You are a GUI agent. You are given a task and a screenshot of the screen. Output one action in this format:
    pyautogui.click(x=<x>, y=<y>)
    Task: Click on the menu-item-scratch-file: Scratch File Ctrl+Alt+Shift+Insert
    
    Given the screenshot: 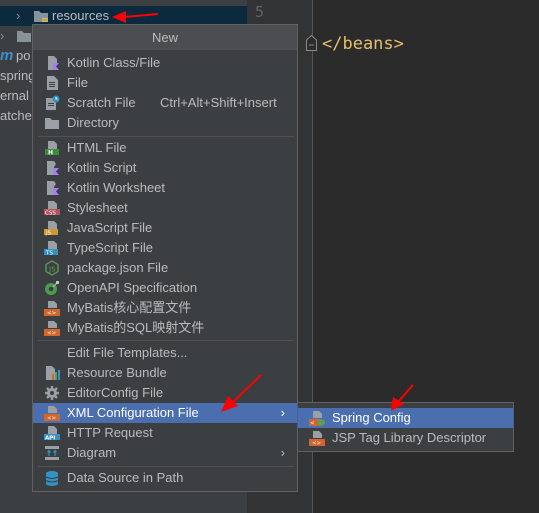 What is the action you would take?
    pyautogui.click(x=165, y=103)
    